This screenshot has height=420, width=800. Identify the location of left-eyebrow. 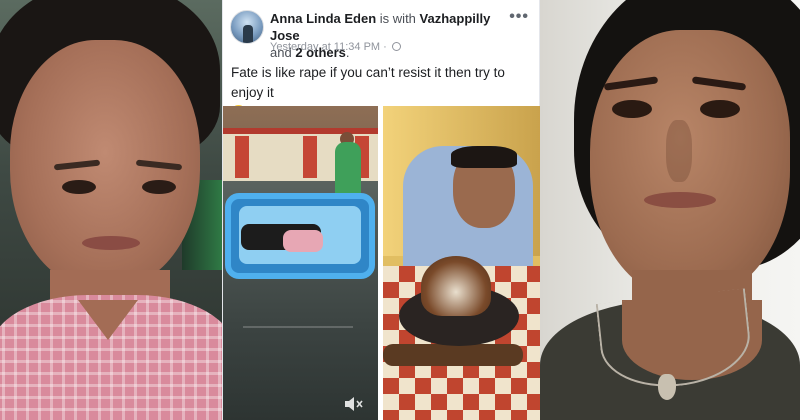
(77, 165).